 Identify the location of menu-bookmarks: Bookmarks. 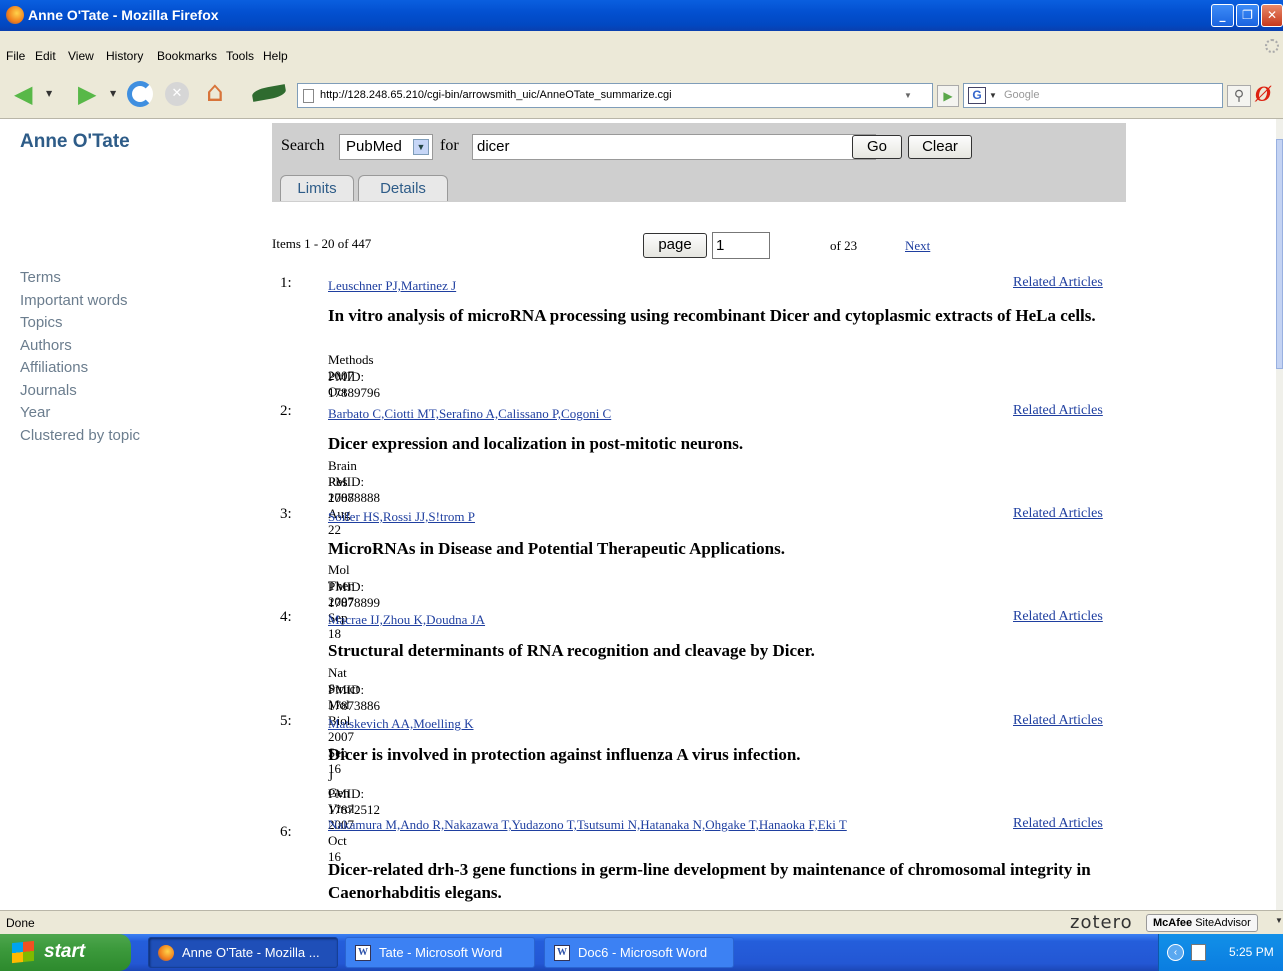
(187, 56).